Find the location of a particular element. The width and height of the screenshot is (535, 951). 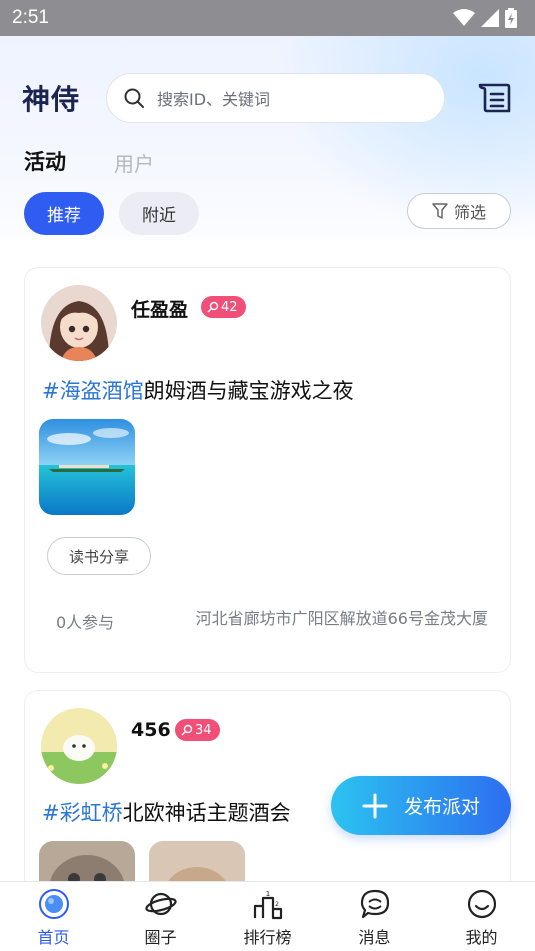

nav-profile: 我的 is located at coordinates (481, 916).